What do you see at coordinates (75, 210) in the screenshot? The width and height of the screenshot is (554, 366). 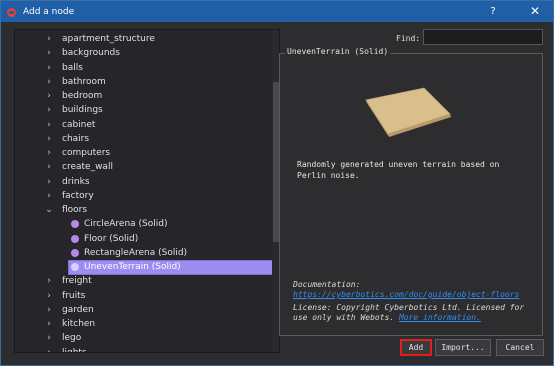 I see `tree-item-label: floors` at bounding box center [75, 210].